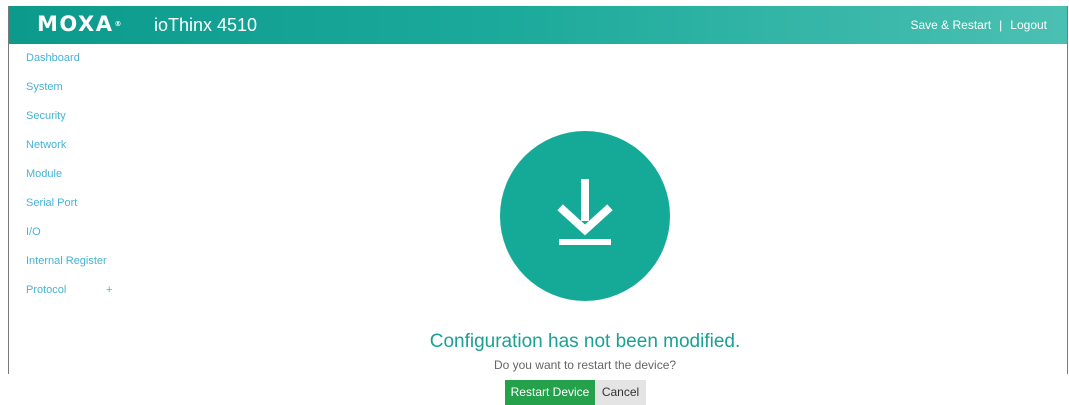  I want to click on sidebar-item-network: Network, so click(79, 145).